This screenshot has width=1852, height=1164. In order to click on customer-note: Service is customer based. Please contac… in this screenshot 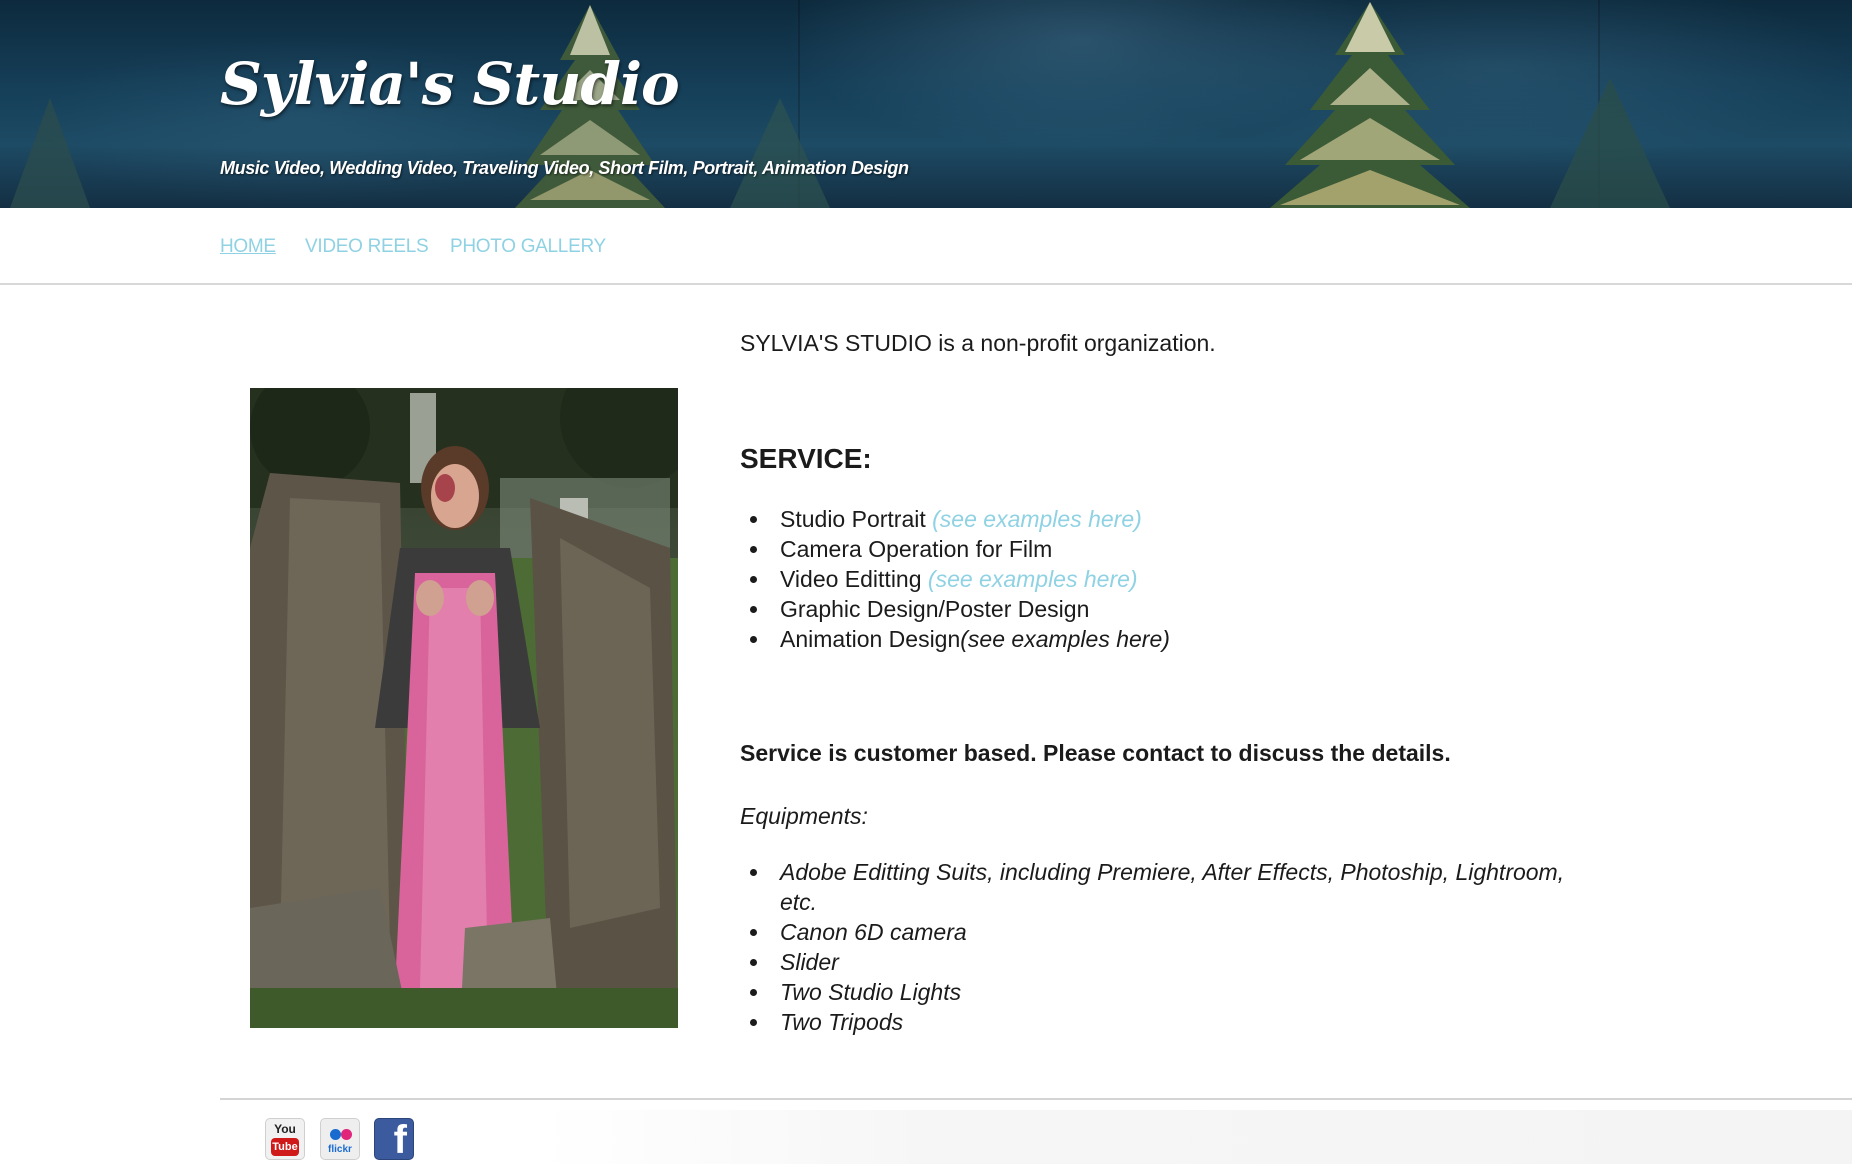, I will do `click(1095, 753)`.